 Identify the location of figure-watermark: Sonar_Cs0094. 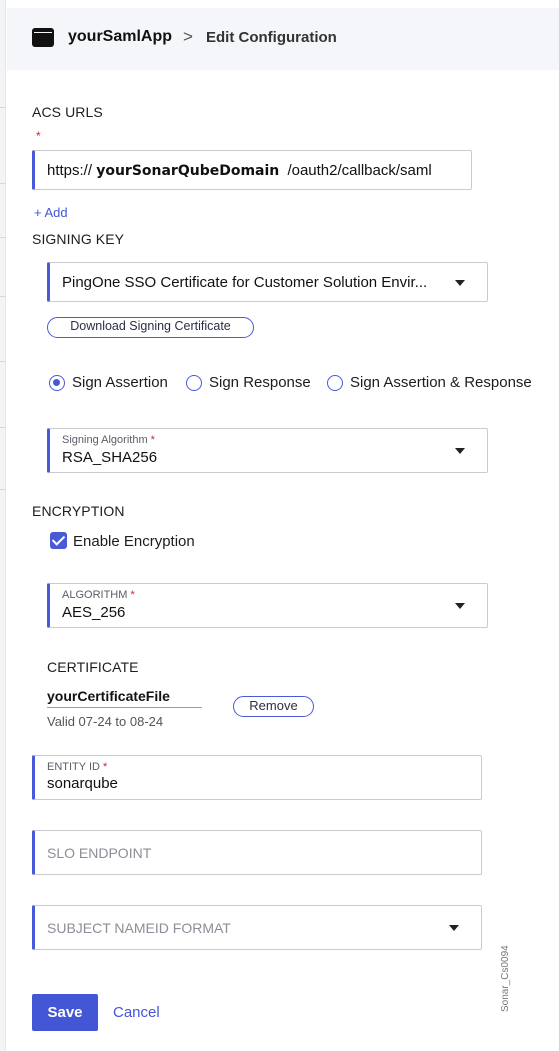
(505, 978).